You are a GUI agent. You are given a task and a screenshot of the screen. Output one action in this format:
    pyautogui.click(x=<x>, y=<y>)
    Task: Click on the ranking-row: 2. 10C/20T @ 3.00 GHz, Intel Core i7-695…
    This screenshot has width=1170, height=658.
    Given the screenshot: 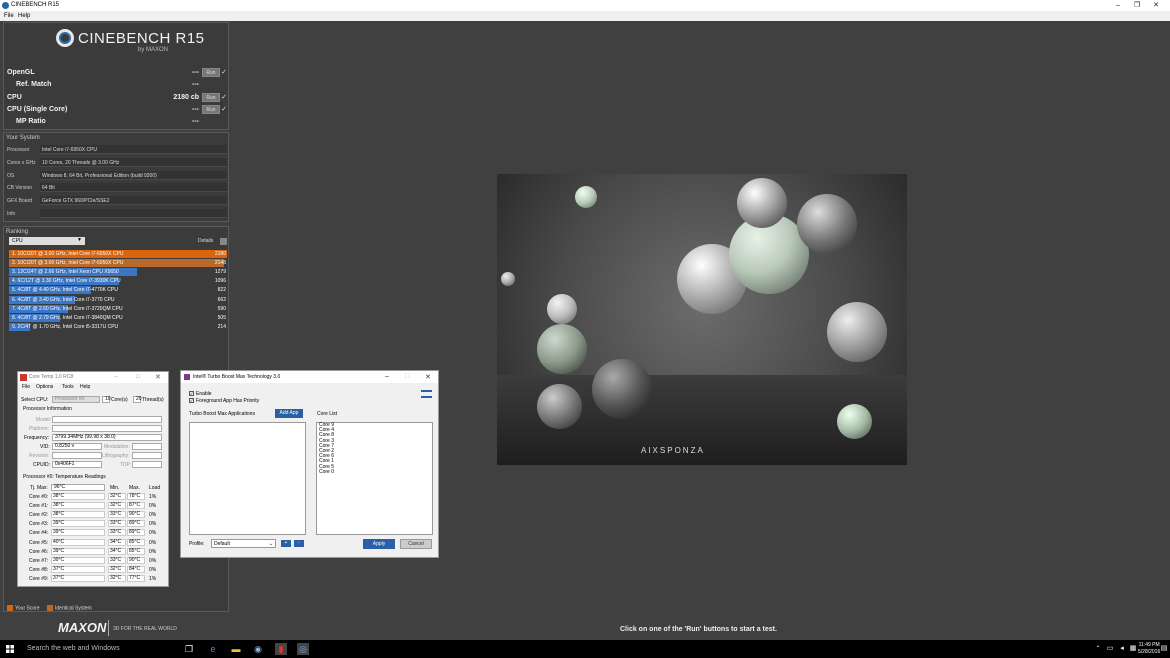 What is the action you would take?
    pyautogui.click(x=118, y=263)
    